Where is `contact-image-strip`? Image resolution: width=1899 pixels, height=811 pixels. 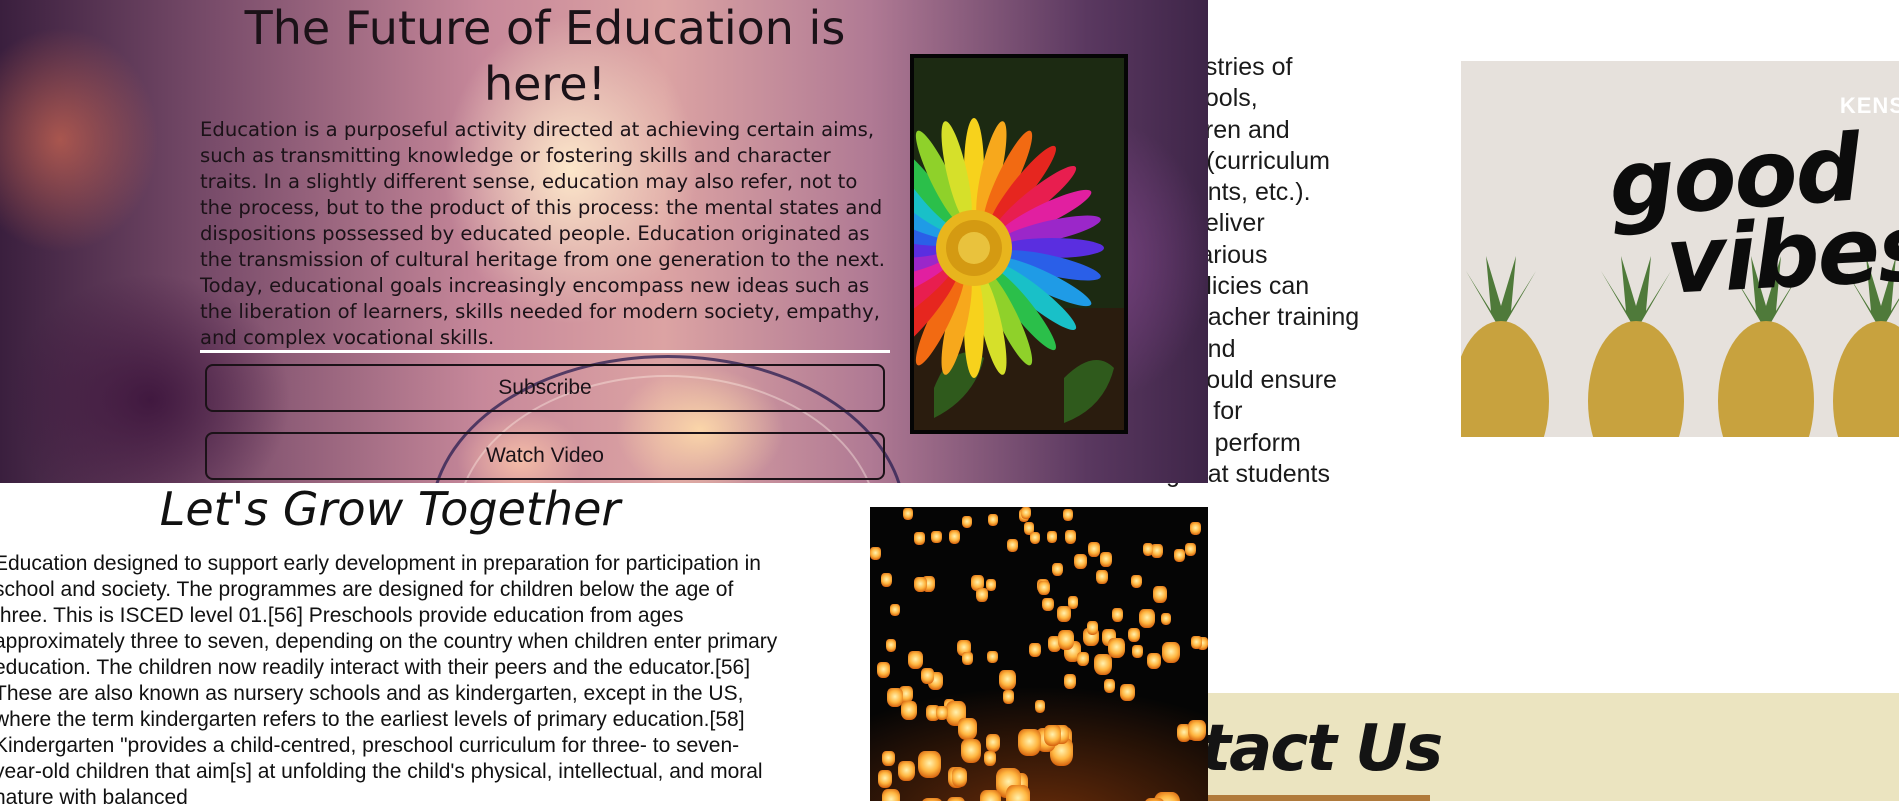
contact-image-strip is located at coordinates (1315, 798).